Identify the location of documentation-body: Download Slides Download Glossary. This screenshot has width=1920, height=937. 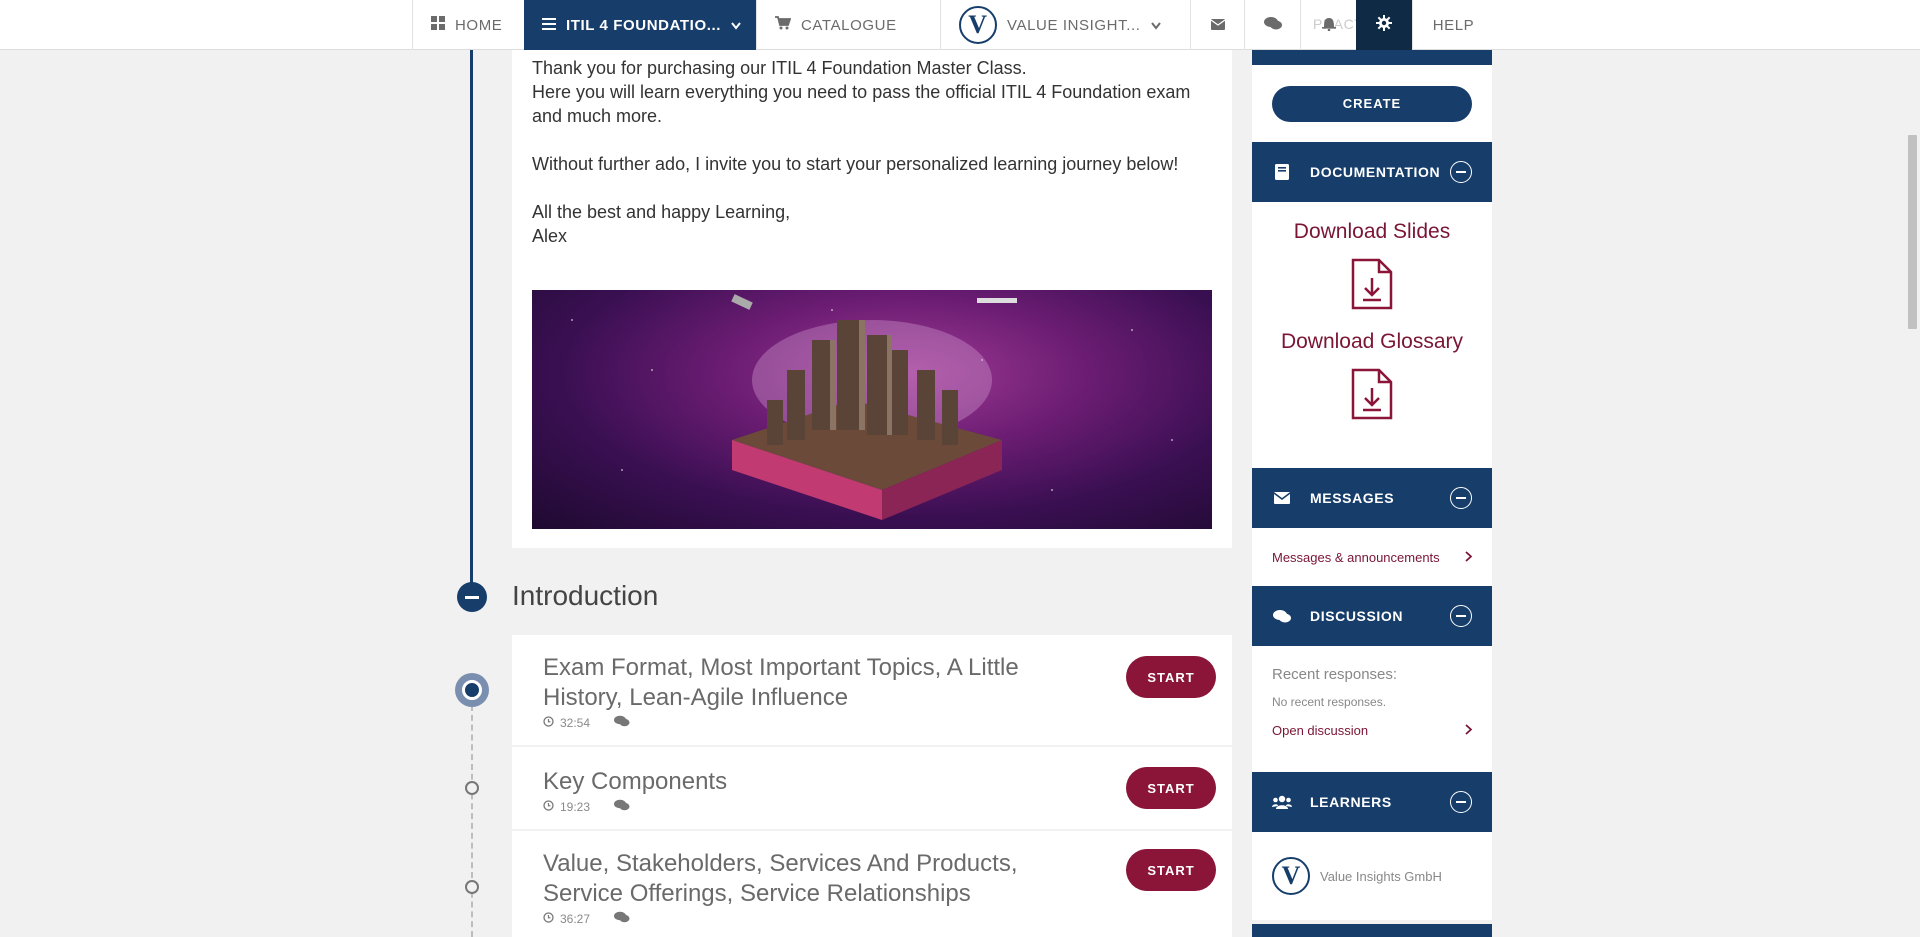
(1372, 335).